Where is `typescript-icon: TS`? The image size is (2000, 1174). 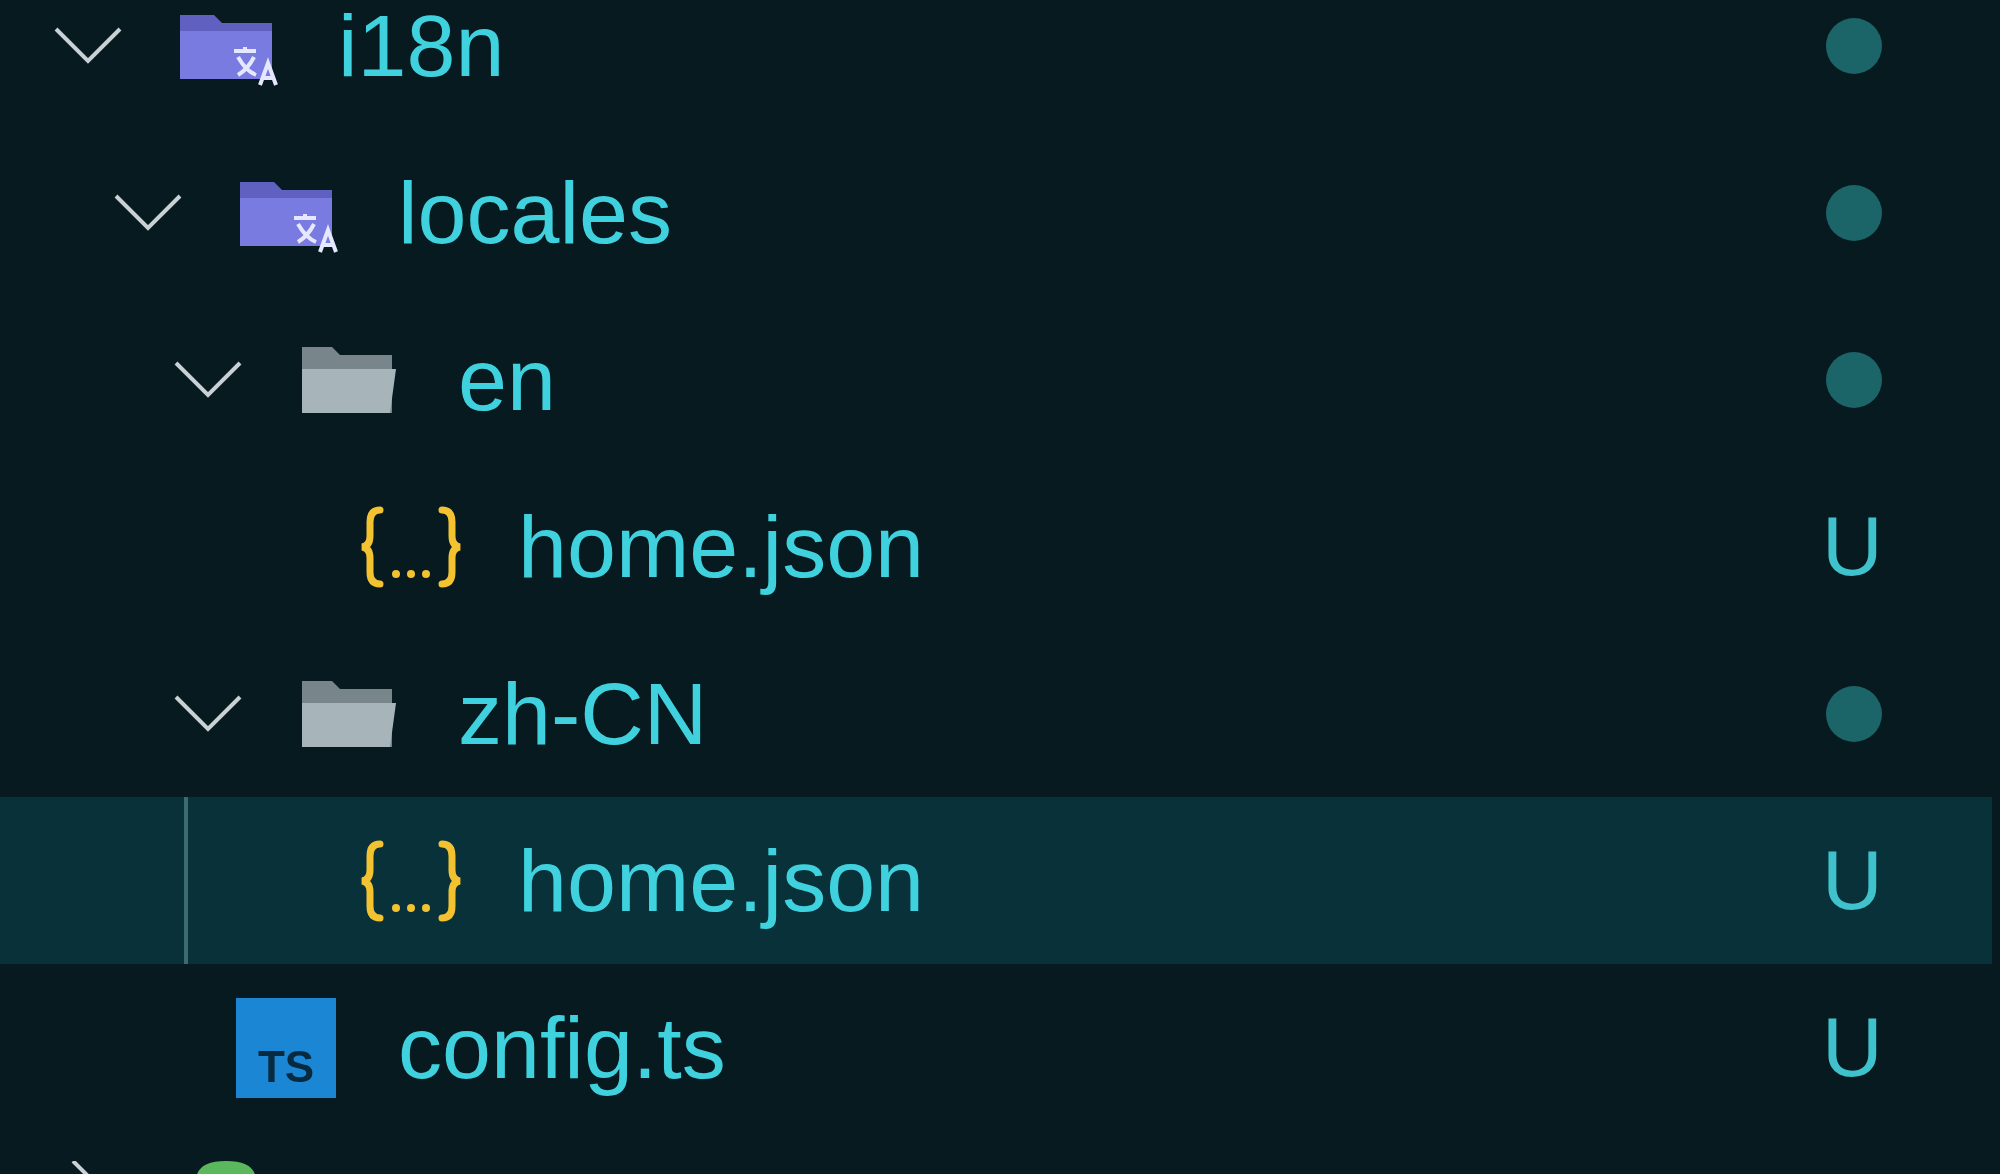 typescript-icon: TS is located at coordinates (286, 1047).